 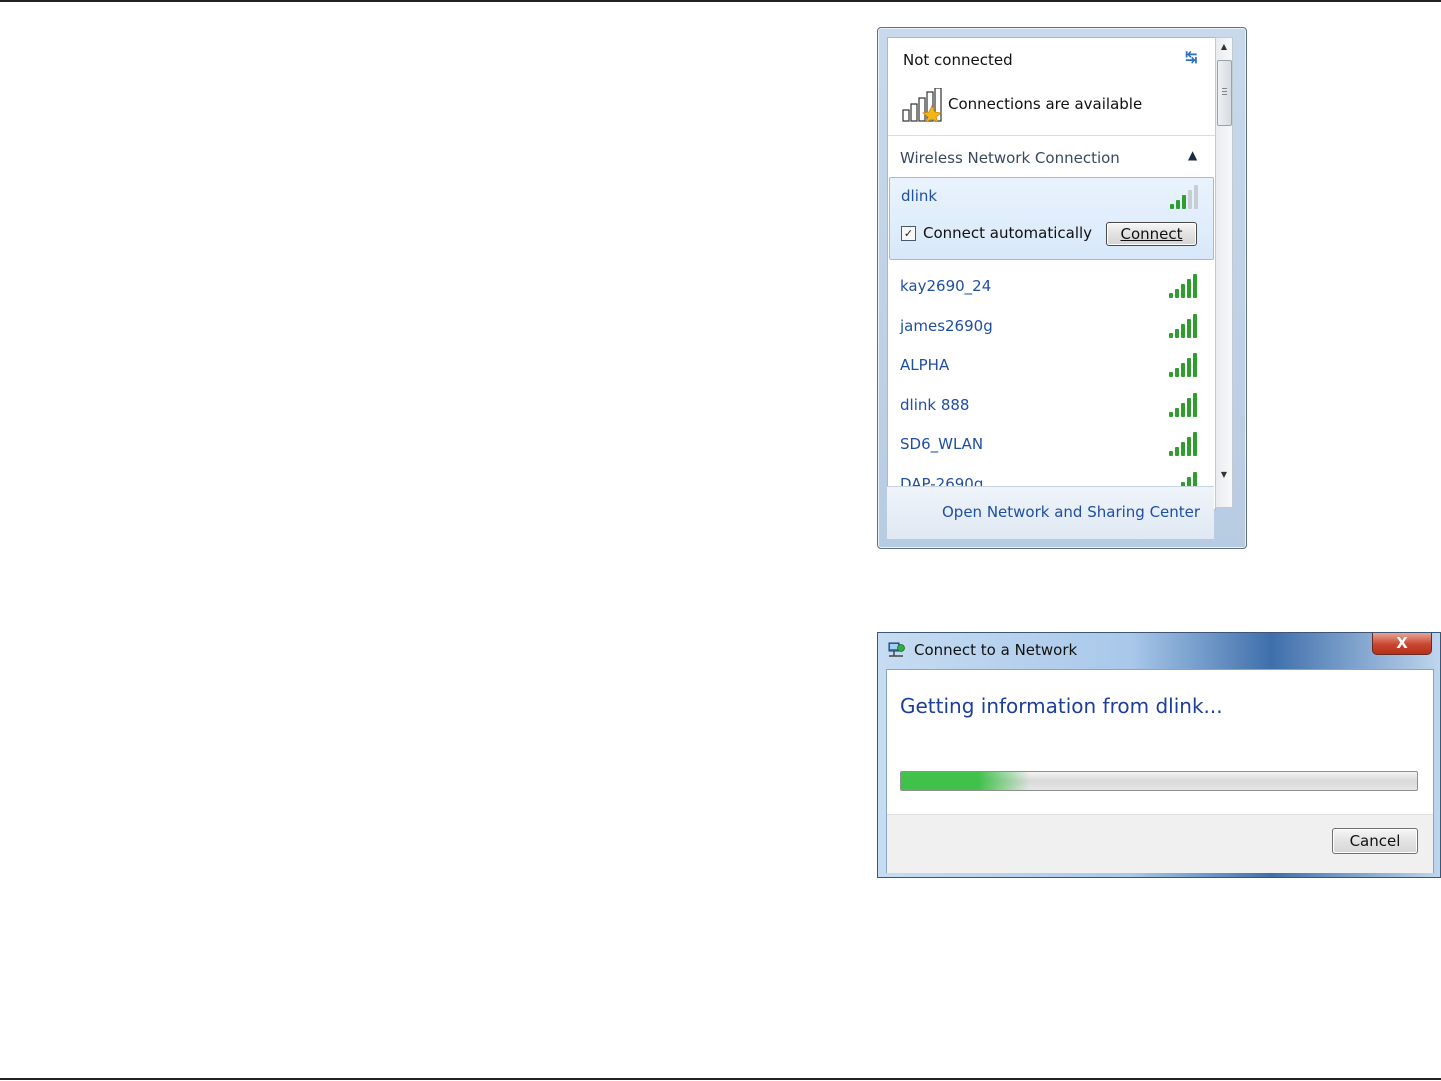 I want to click on scroll-down-arrow-icon: ▼, so click(x=1224, y=475).